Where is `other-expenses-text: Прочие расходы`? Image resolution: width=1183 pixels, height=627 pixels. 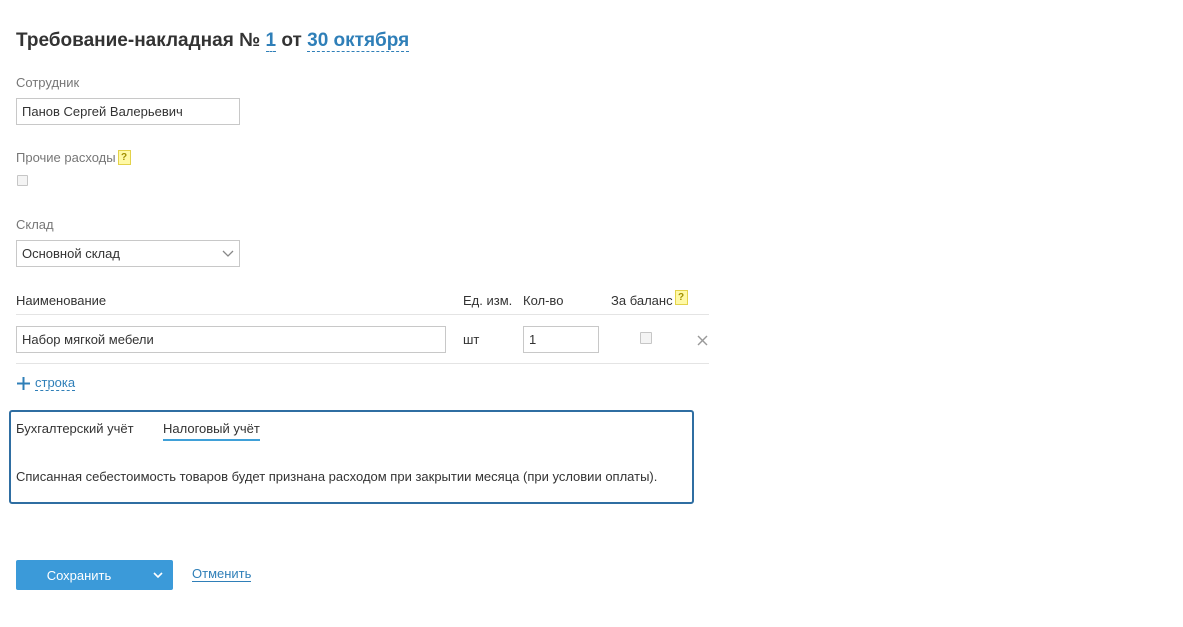
other-expenses-text: Прочие расходы is located at coordinates (66, 157).